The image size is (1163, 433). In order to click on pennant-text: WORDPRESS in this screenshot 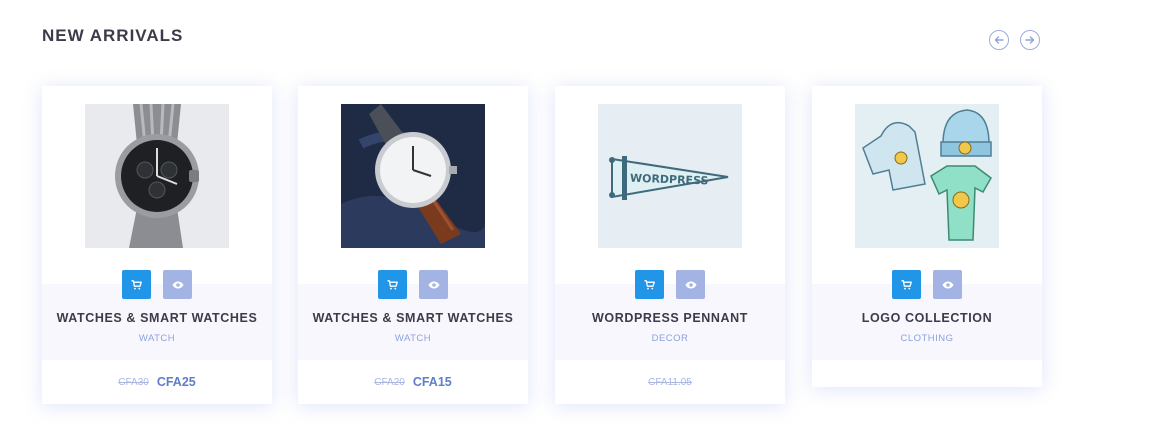, I will do `click(669, 180)`.